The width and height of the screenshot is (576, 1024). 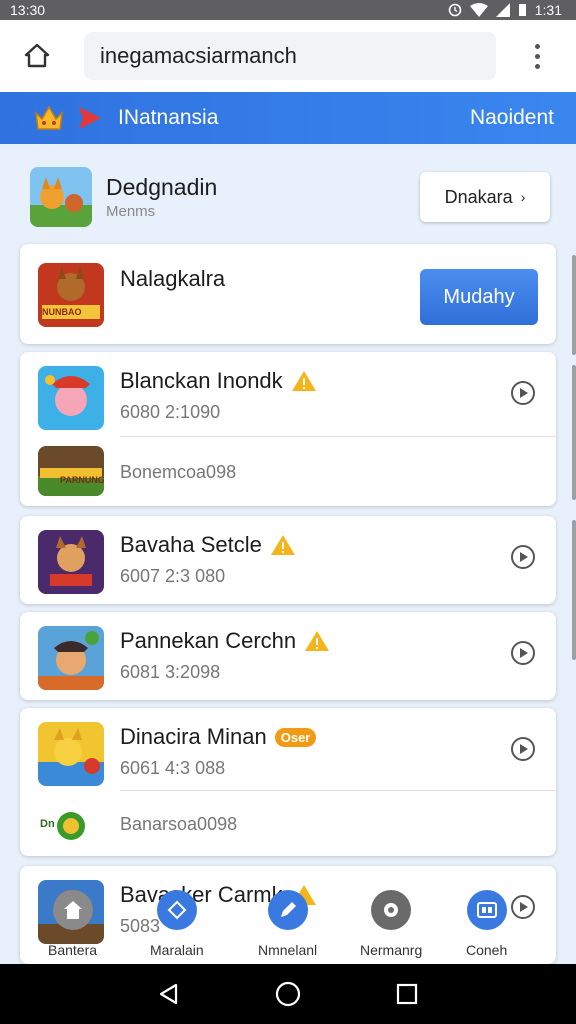 I want to click on game-card: Bavaha Setcle 6007 2:3 080, so click(x=288, y=560).